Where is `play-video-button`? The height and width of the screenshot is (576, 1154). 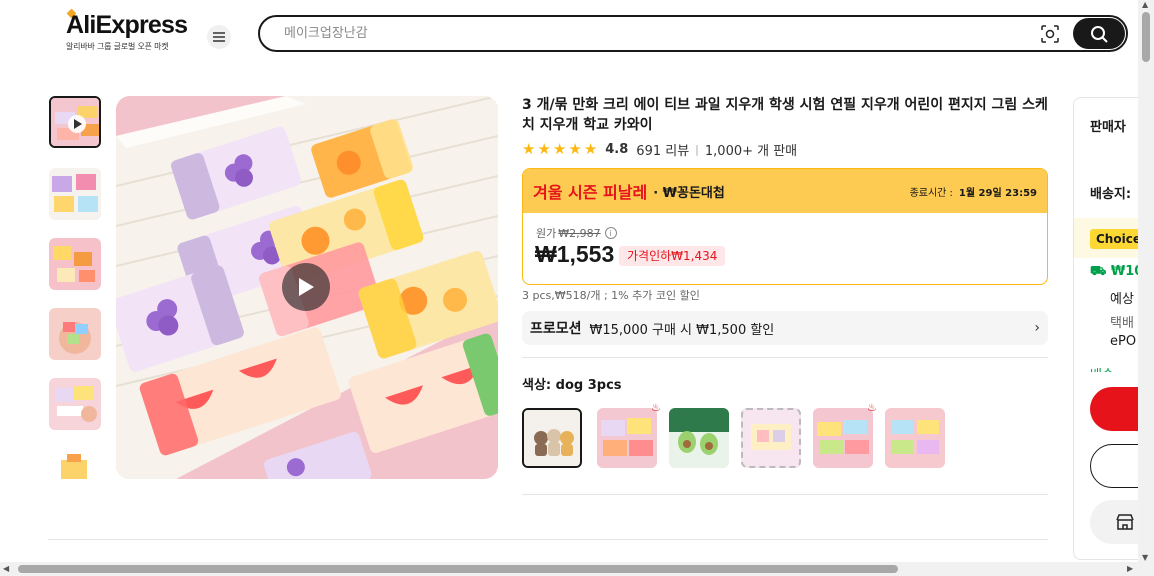 play-video-button is located at coordinates (306, 287).